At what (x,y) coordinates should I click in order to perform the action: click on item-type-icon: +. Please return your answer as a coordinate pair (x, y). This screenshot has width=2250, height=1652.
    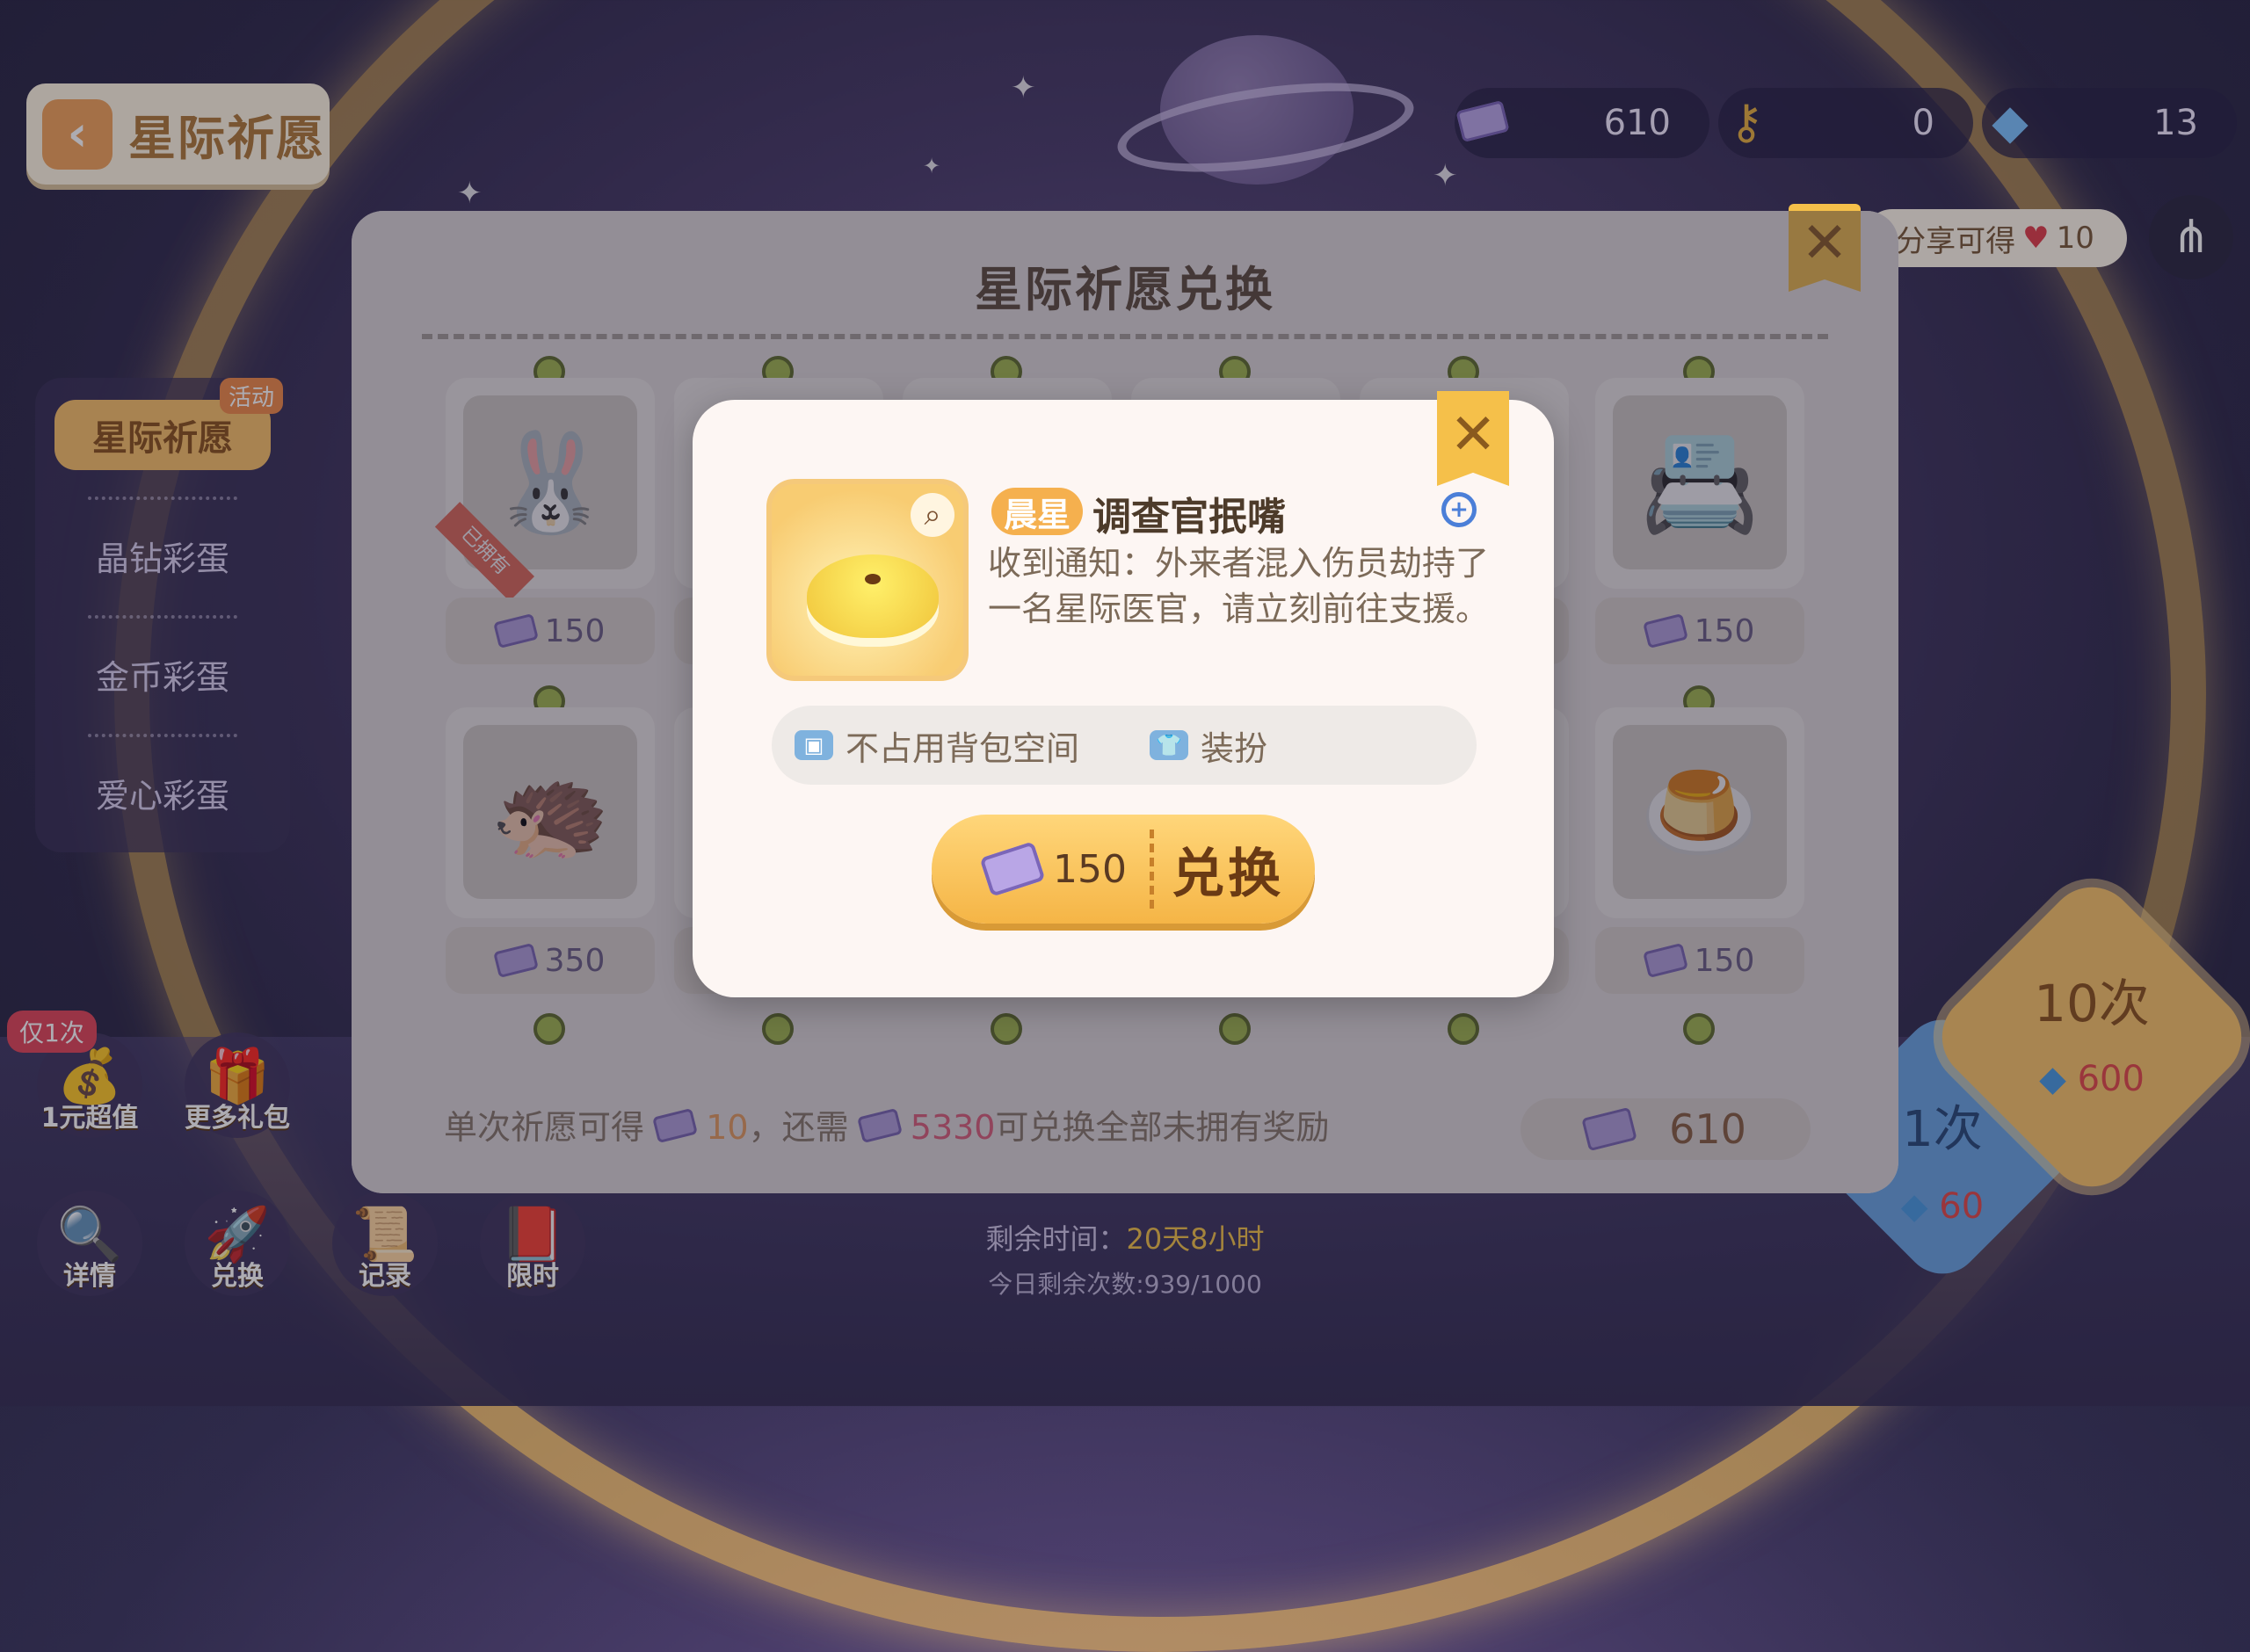
    Looking at the image, I should click on (1459, 509).